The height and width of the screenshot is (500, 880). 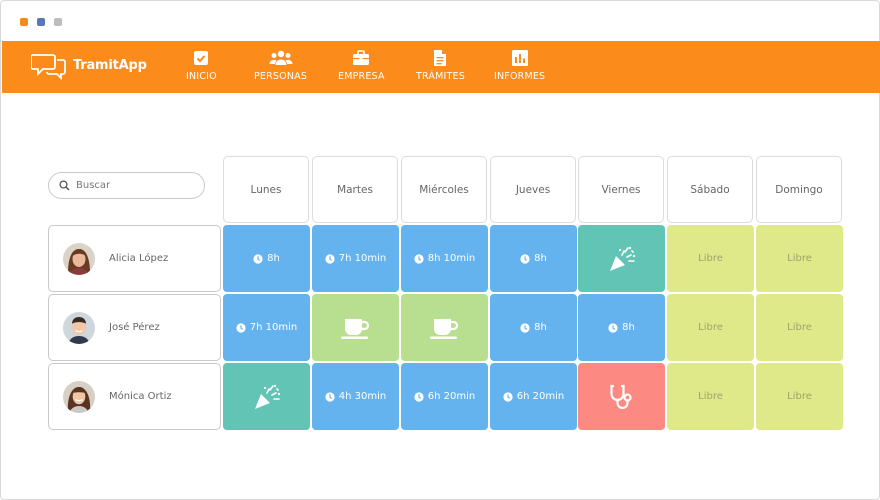 I want to click on users-icon, so click(x=281, y=57).